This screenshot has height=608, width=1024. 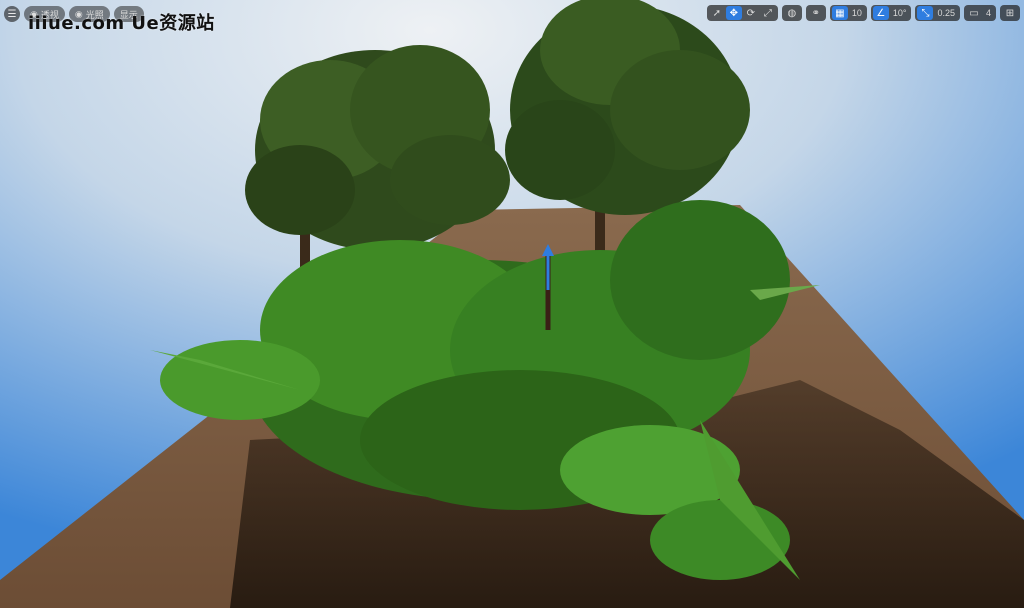 I want to click on rotation-snap-group: ∠ 10°, so click(x=891, y=13).